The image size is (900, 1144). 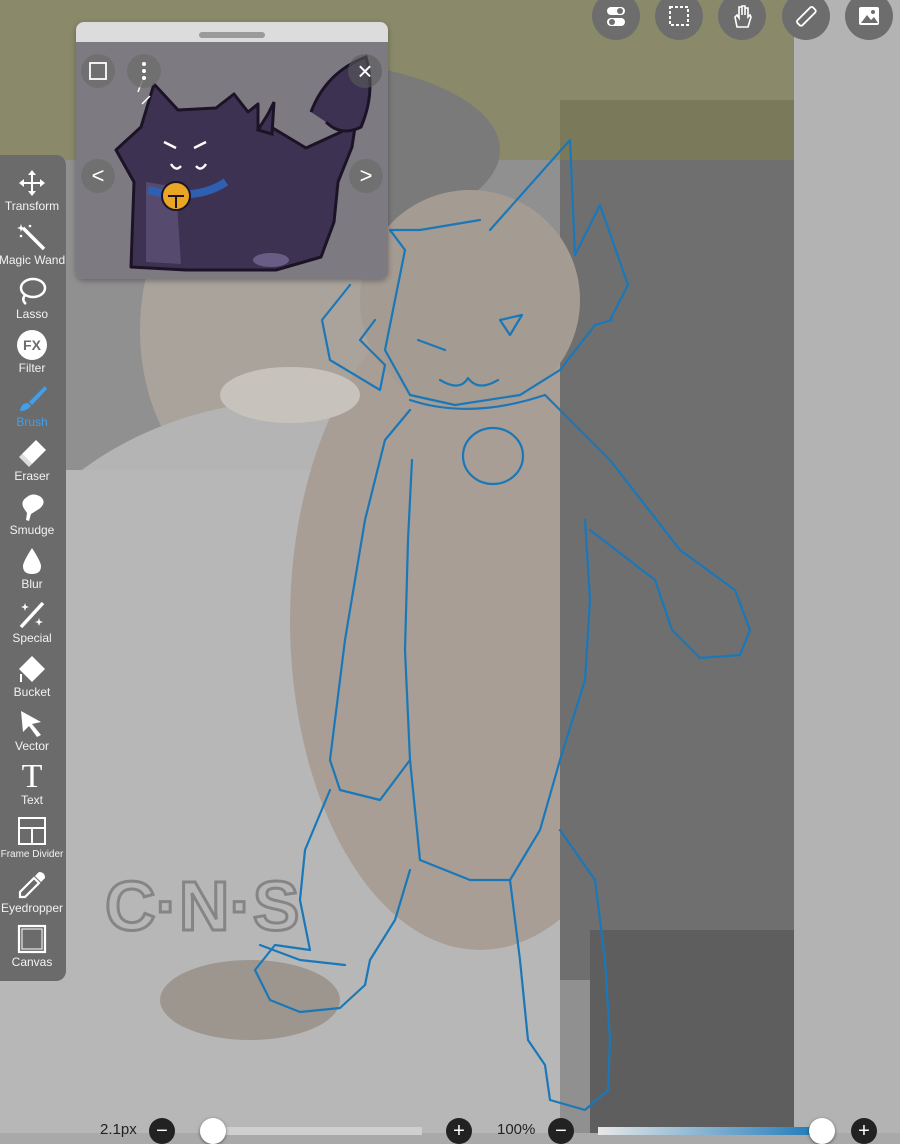 I want to click on tool-label: Lasso, so click(x=32, y=314).